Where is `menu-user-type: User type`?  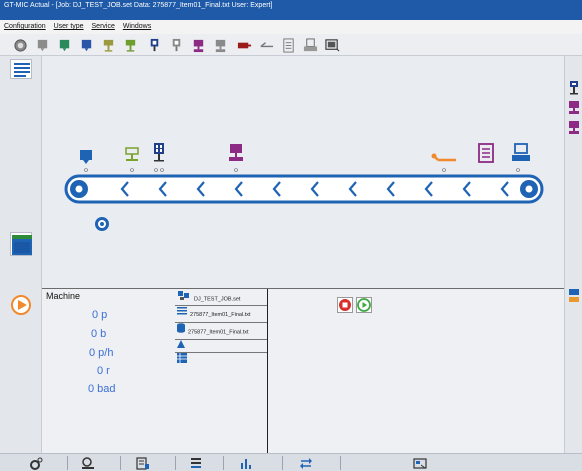 menu-user-type: User type is located at coordinates (69, 26).